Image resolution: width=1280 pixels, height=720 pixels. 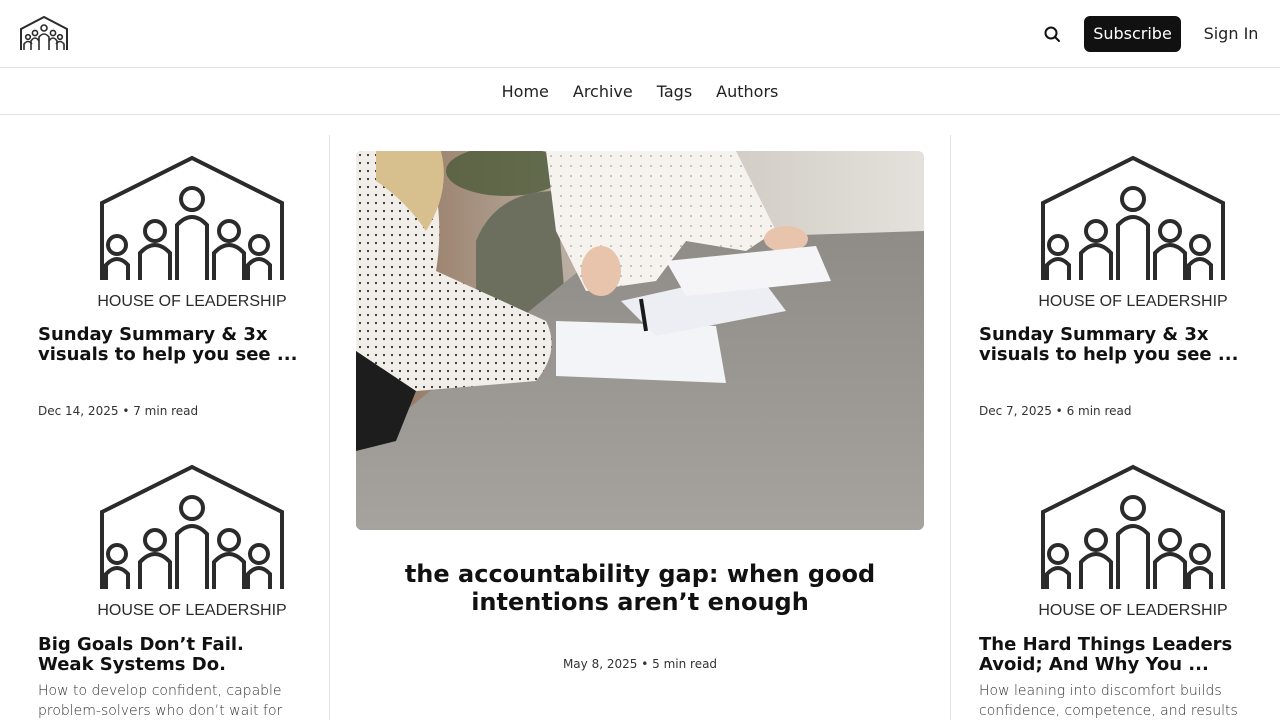 What do you see at coordinates (525, 91) in the screenshot?
I see `nav-home: Home` at bounding box center [525, 91].